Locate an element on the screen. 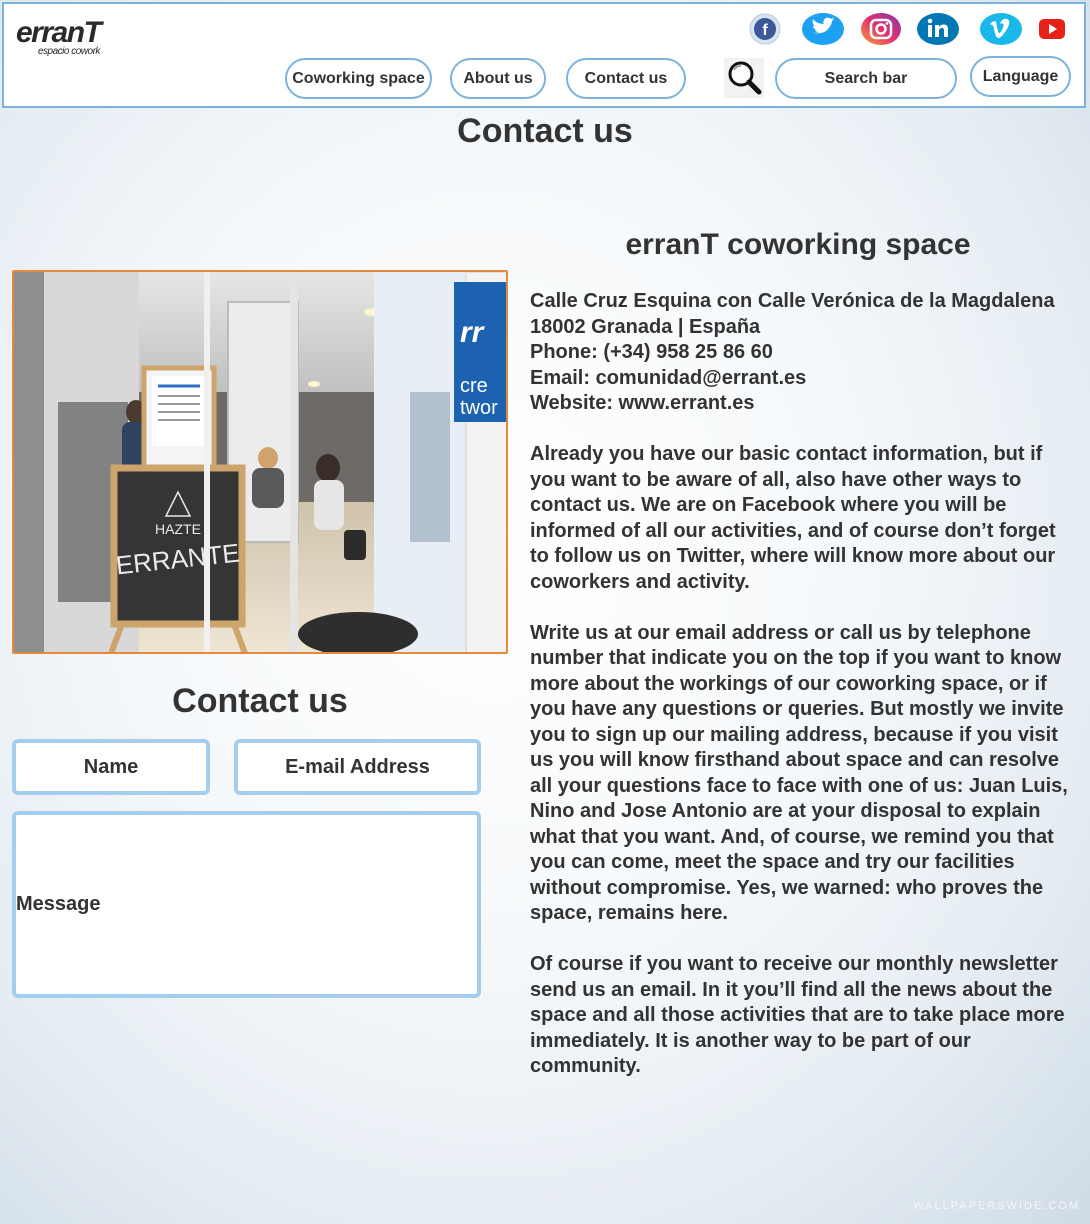  nav-about-us-button: About us is located at coordinates (498, 78).